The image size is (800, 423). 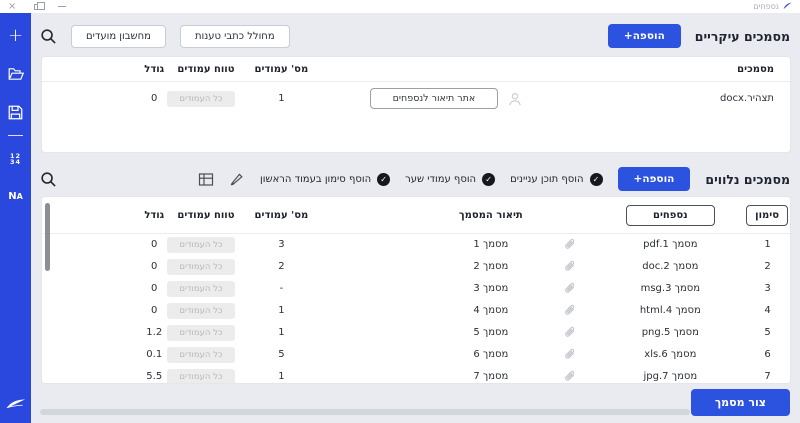 I want to click on add-icon: +, so click(x=16, y=36).